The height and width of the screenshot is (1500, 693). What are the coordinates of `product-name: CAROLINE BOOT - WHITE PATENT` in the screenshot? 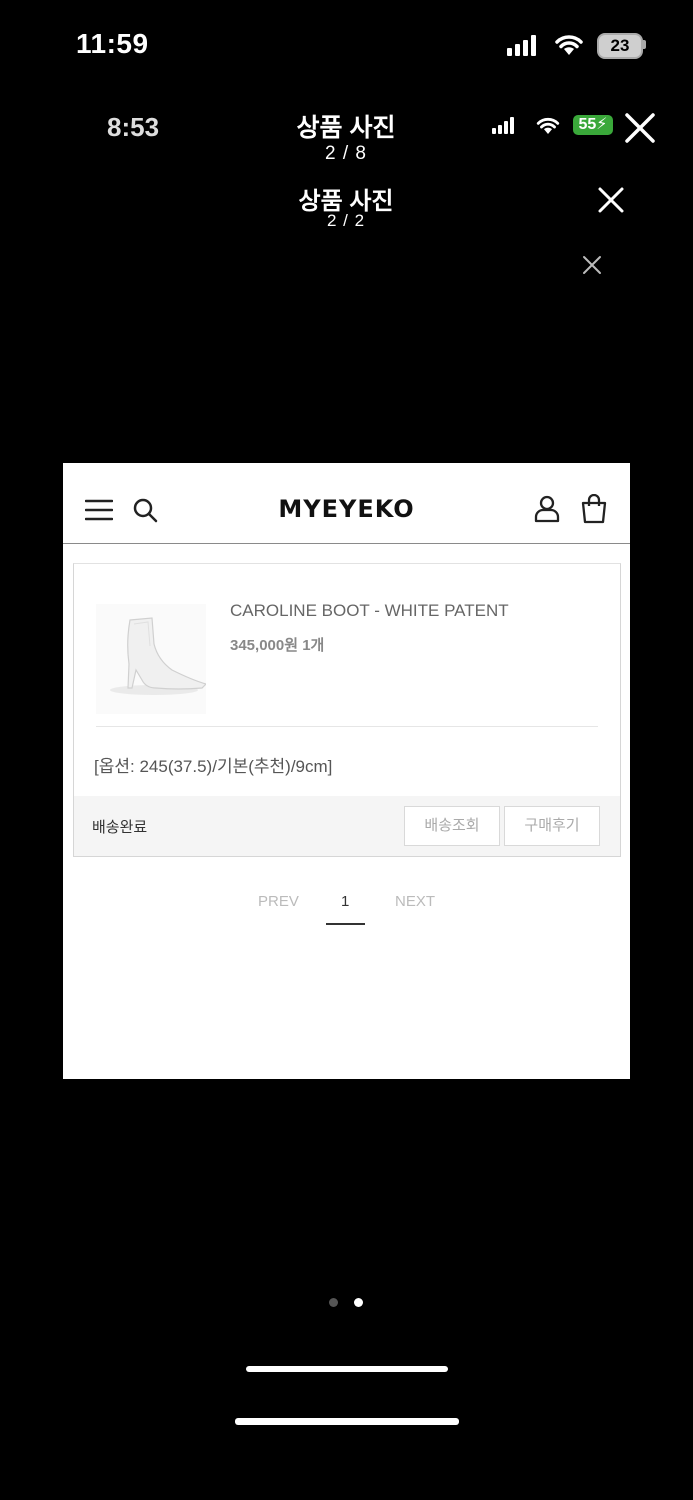 It's located at (369, 611).